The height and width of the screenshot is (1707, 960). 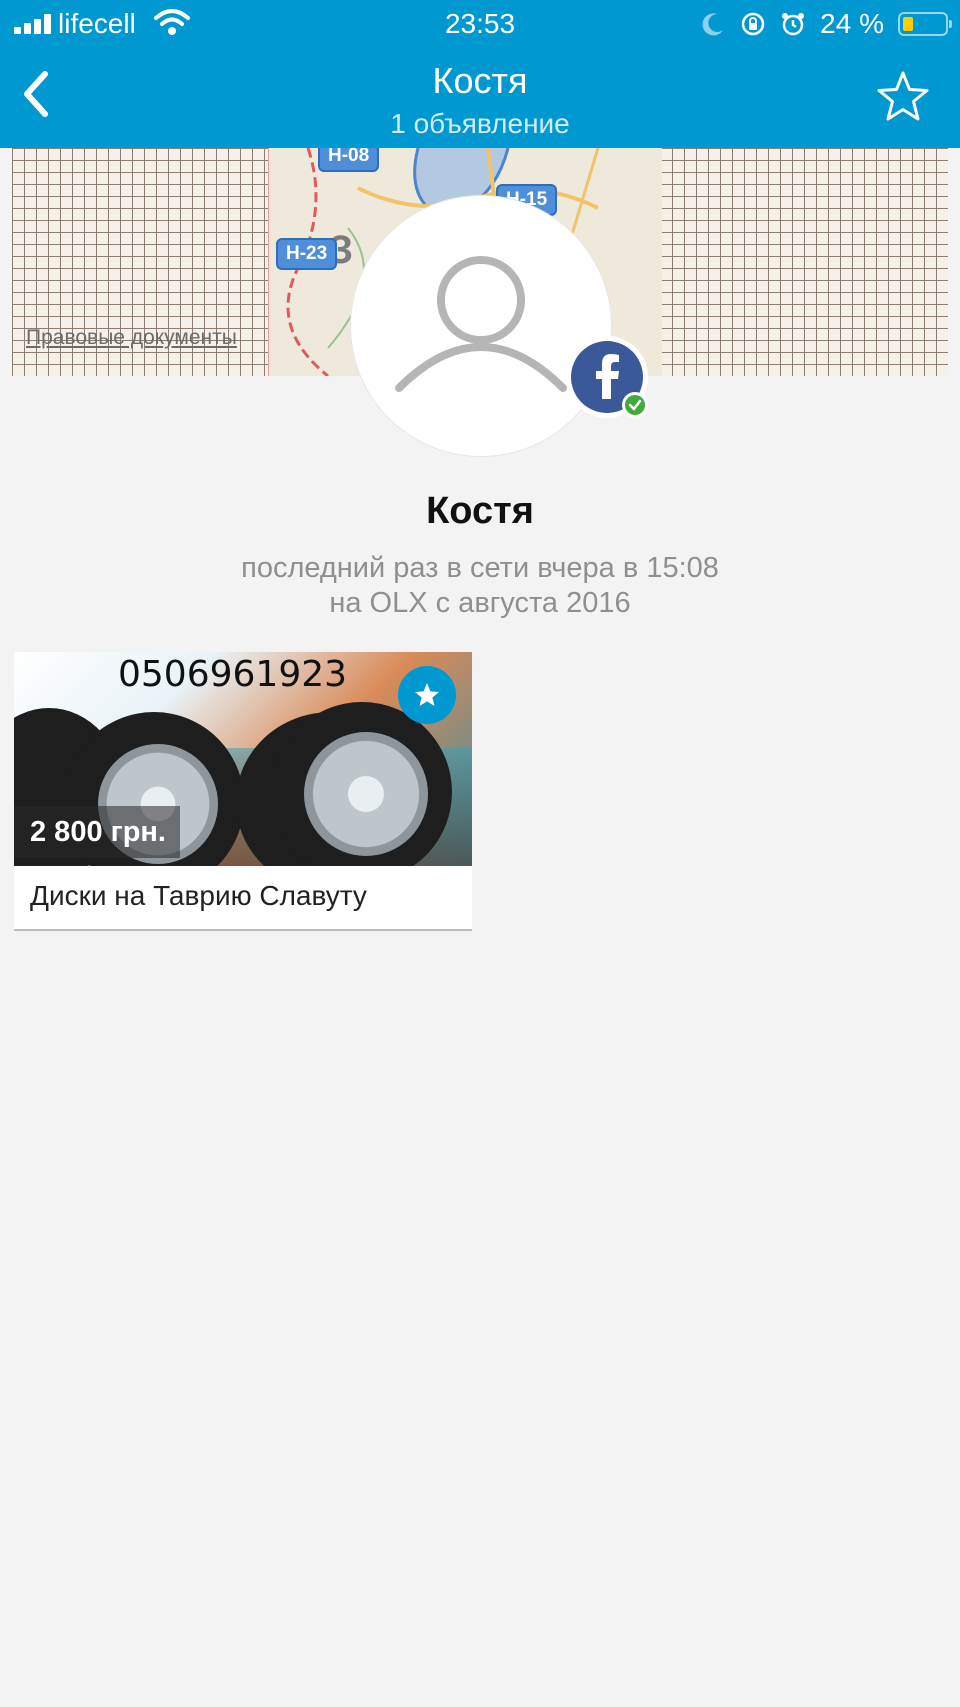 I want to click on verified-check-icon, so click(x=635, y=405).